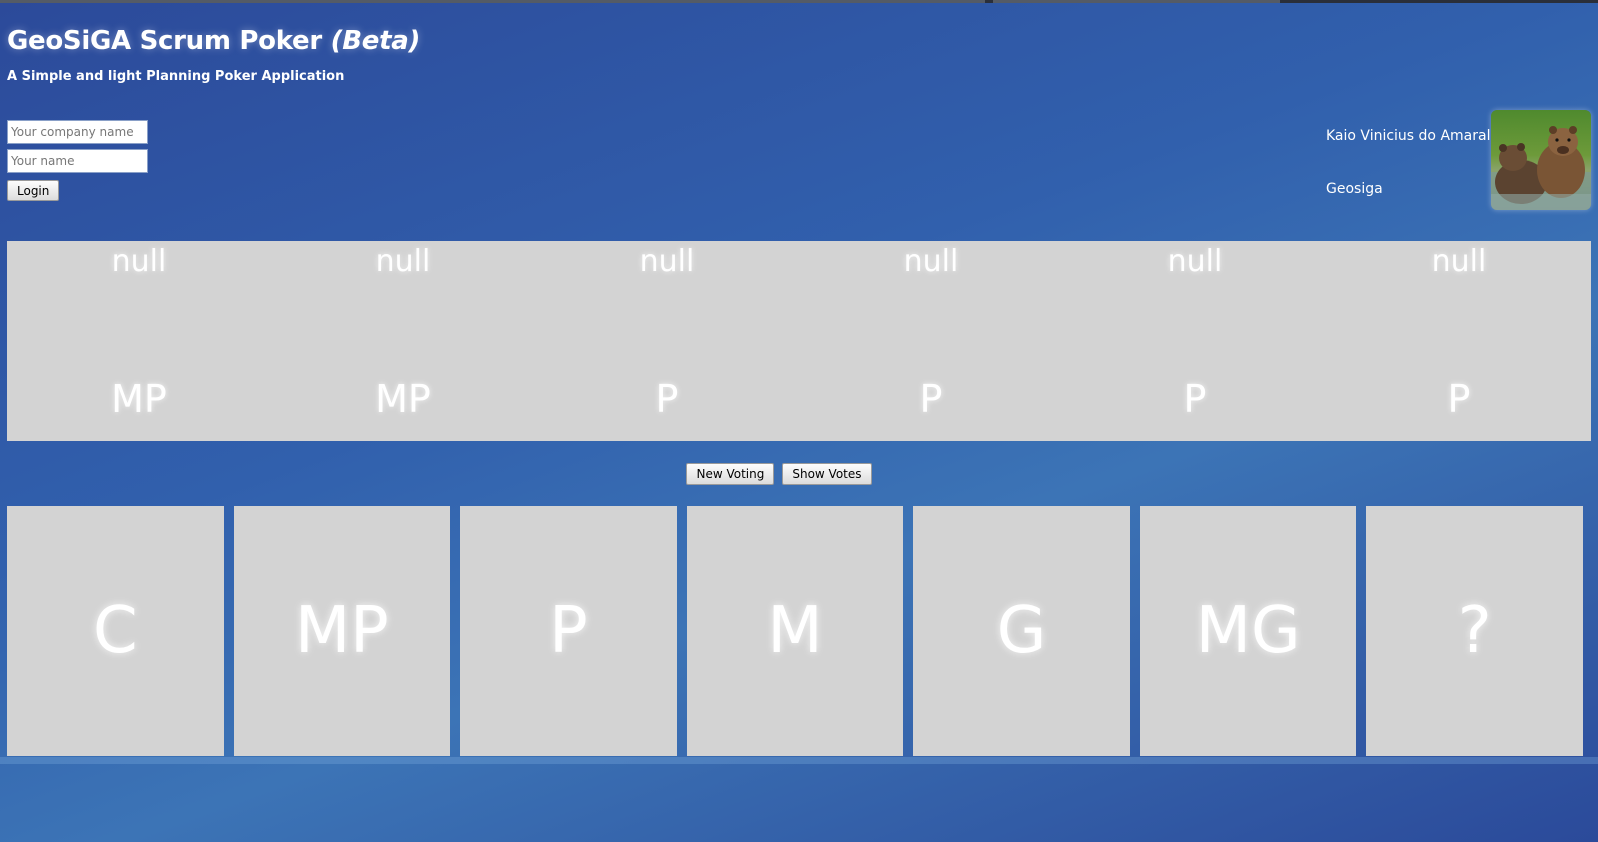 This screenshot has width=1598, height=842. What do you see at coordinates (77, 132) in the screenshot?
I see `company-name-input` at bounding box center [77, 132].